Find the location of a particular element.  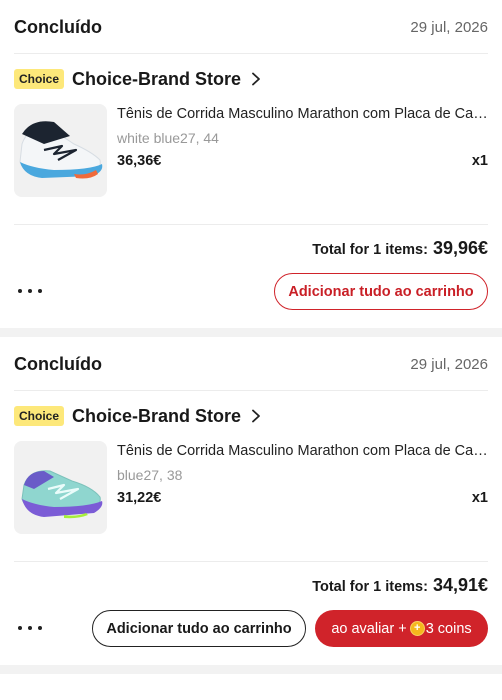

total-value: 34,91€ is located at coordinates (460, 585).